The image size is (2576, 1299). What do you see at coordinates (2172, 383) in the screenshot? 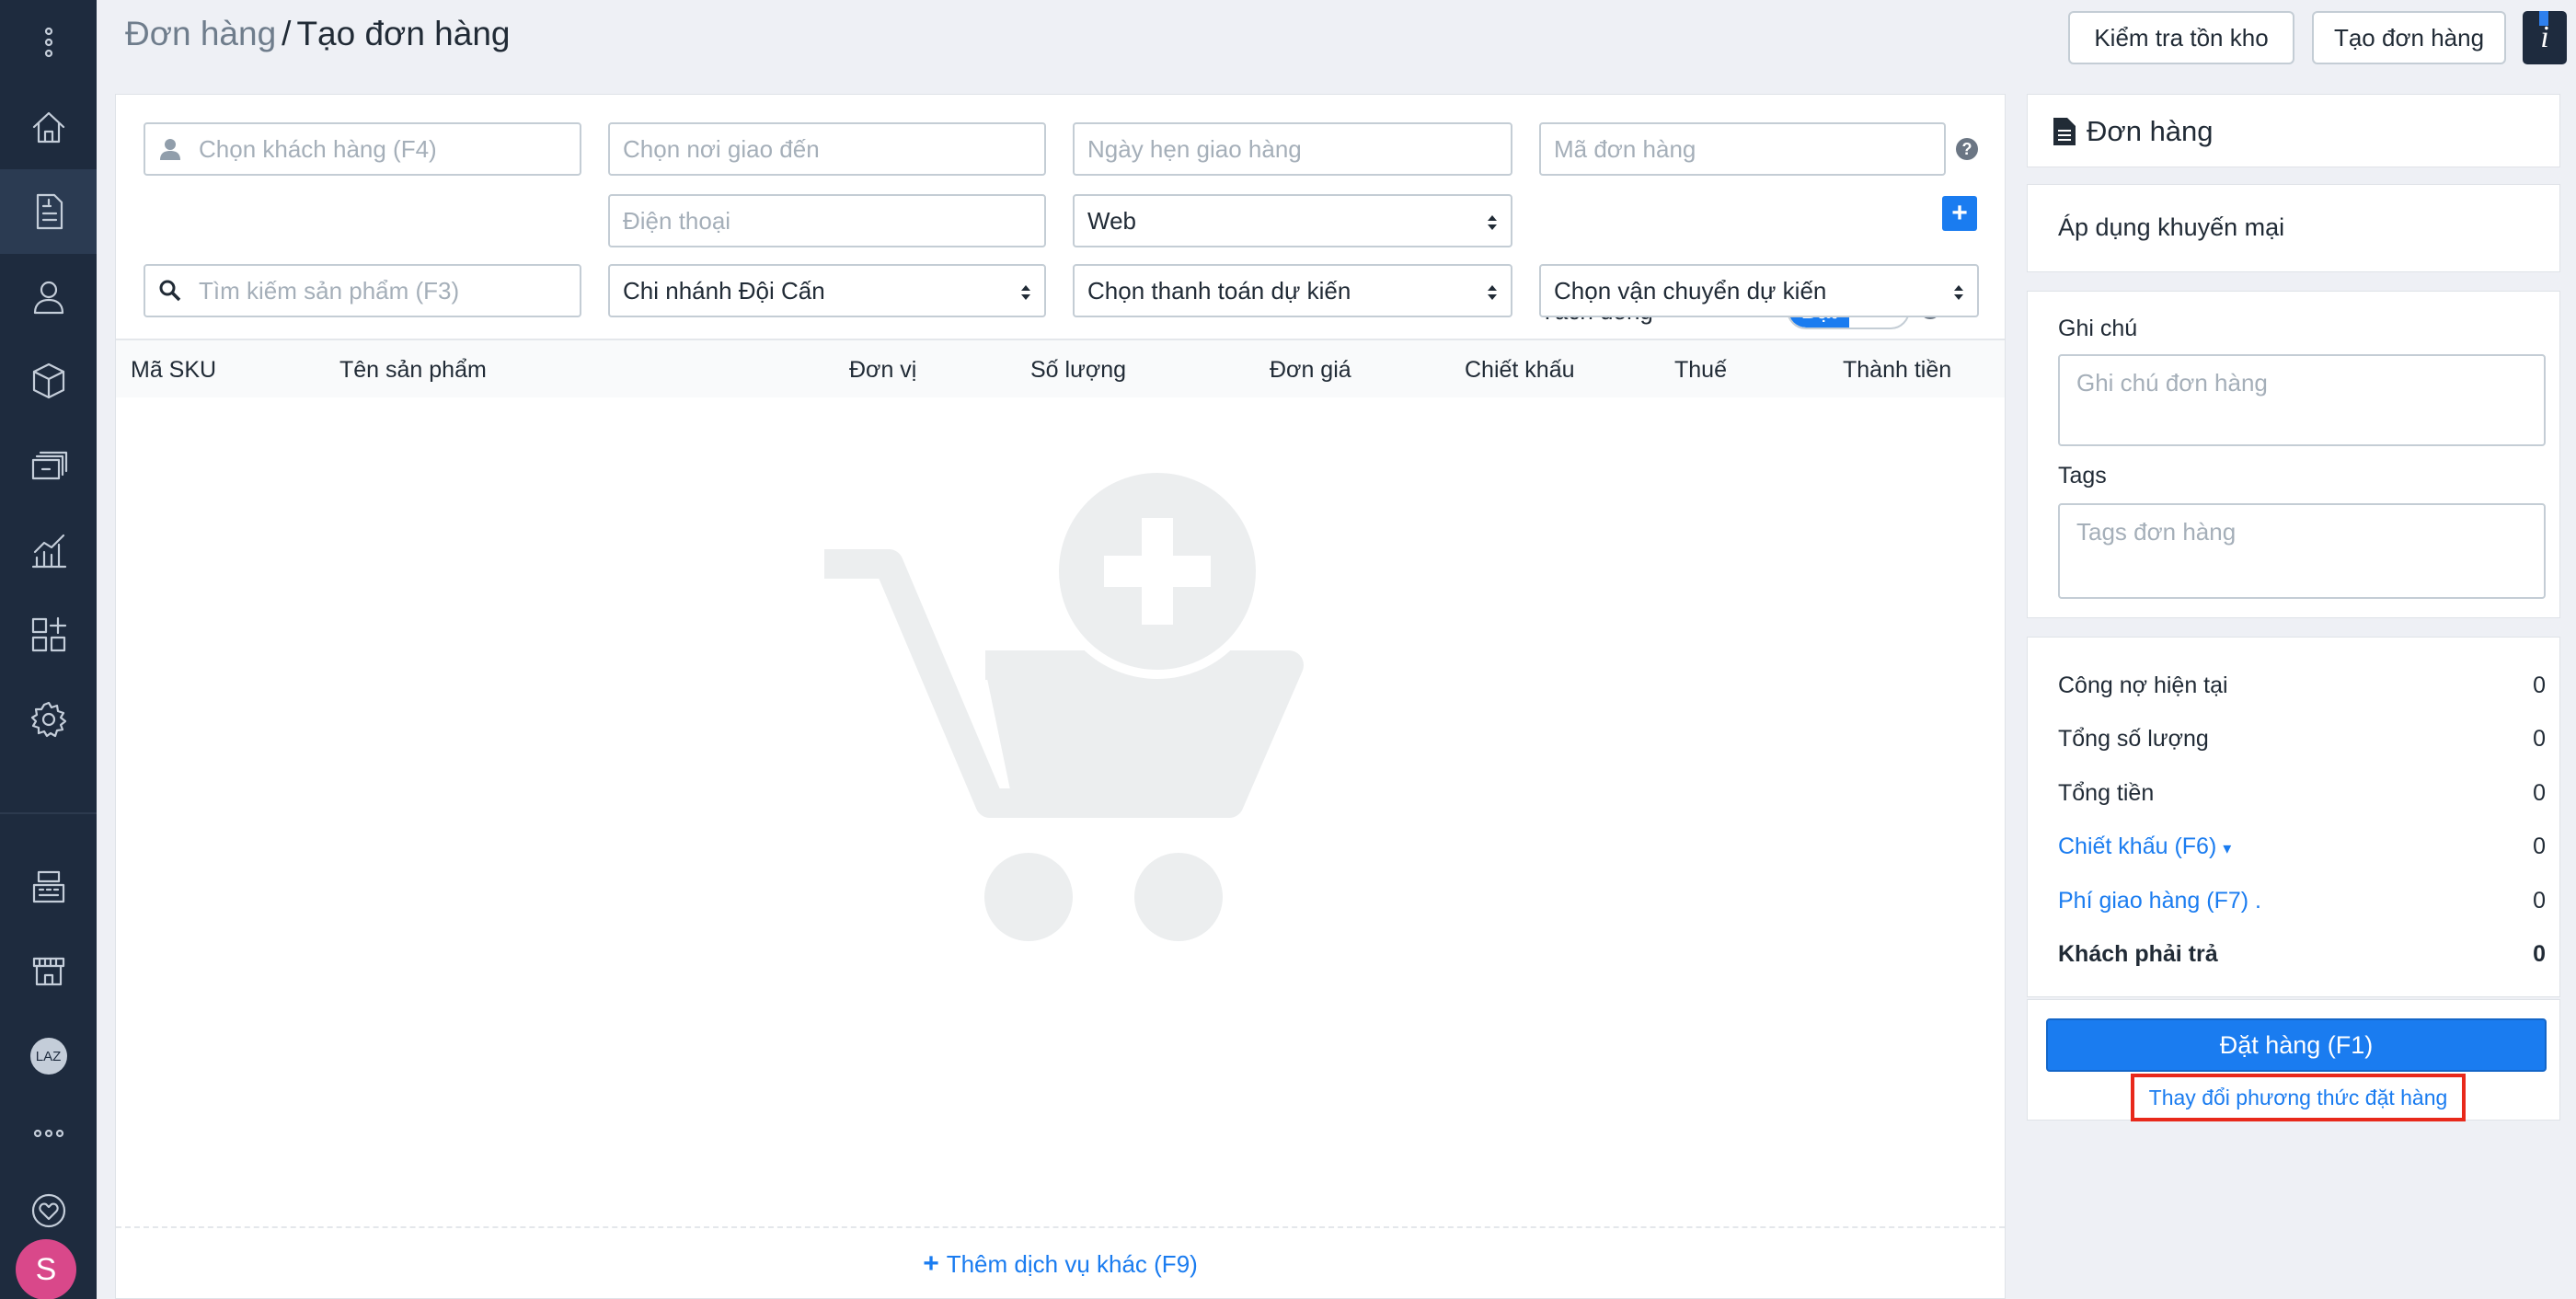
I see `note-placeholder: Ghi chú đơn hàng` at bounding box center [2172, 383].